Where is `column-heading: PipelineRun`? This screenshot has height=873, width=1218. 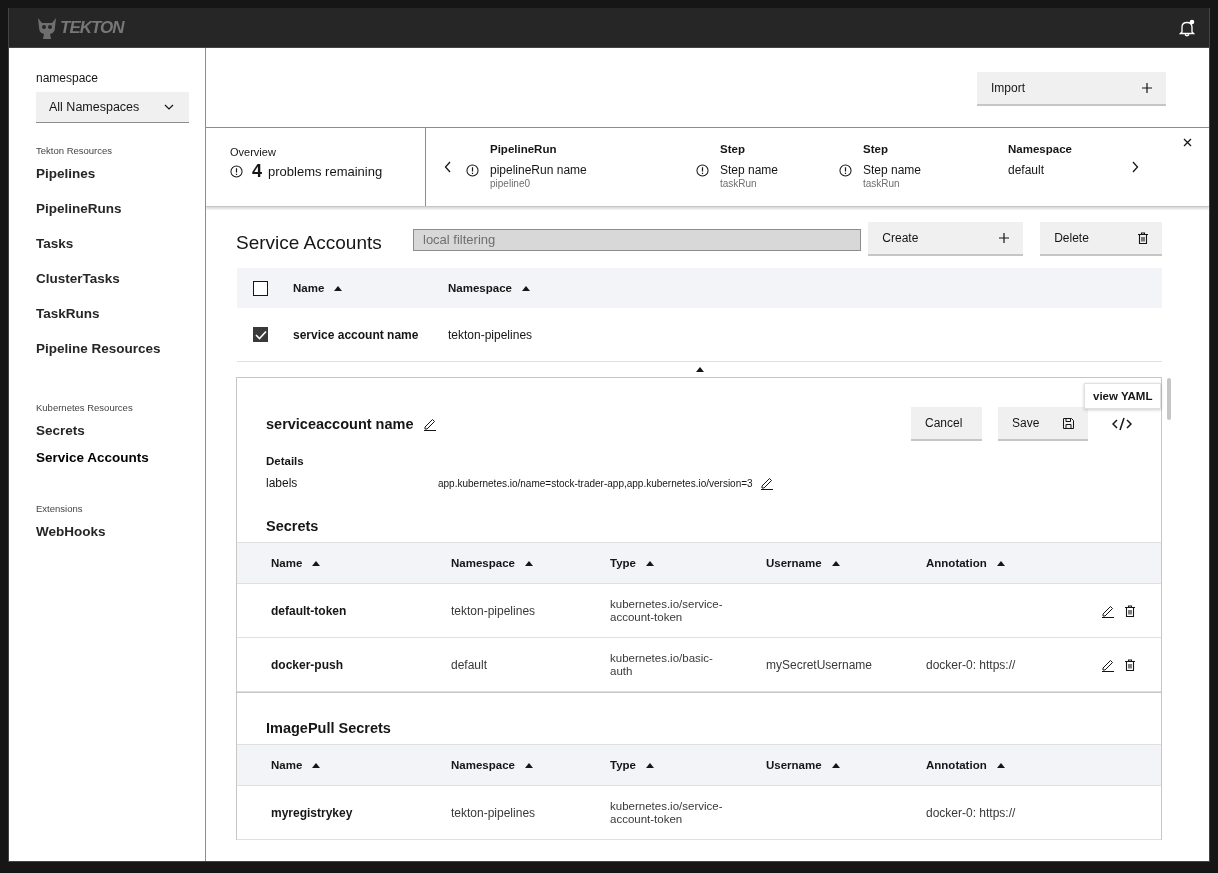 column-heading: PipelineRun is located at coordinates (524, 149).